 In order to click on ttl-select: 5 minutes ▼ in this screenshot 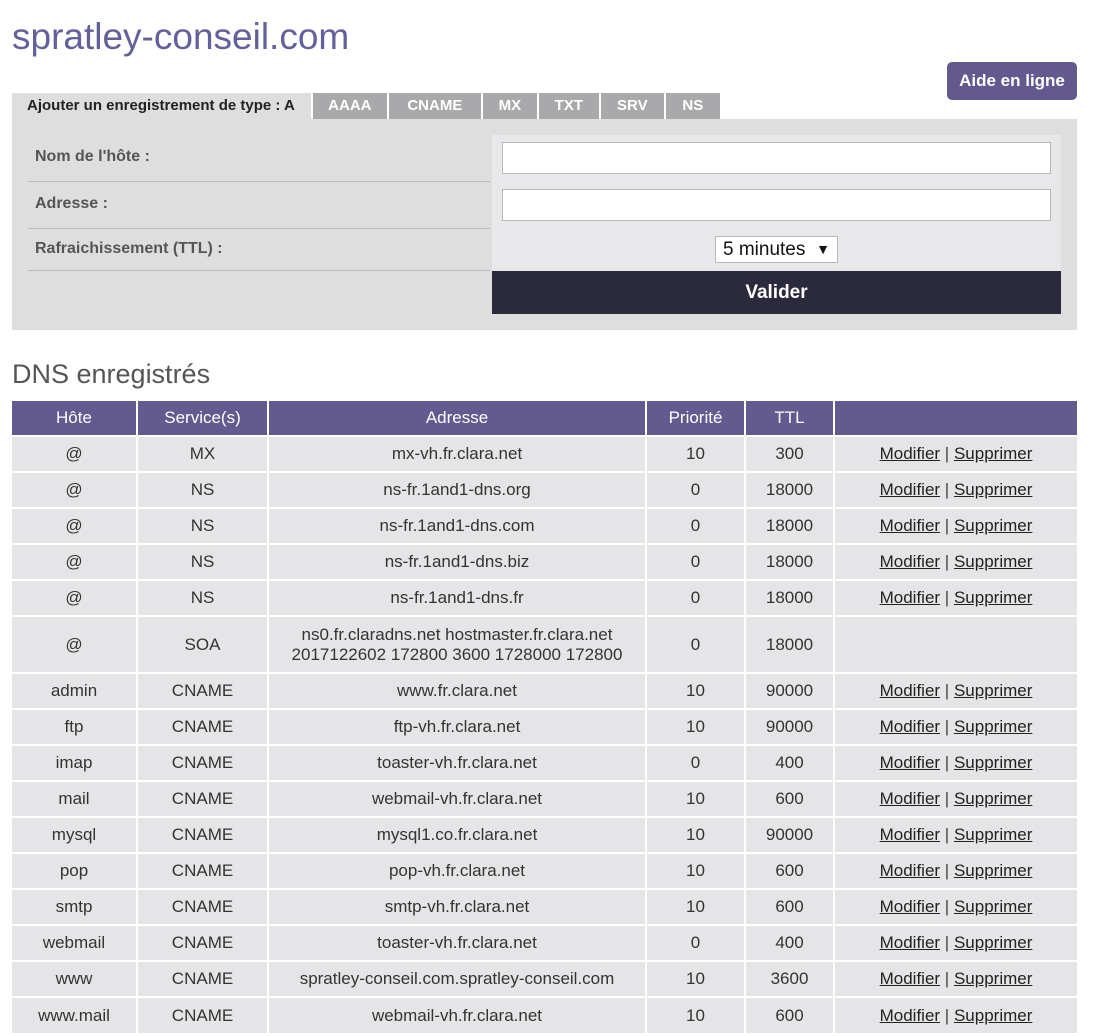, I will do `click(776, 249)`.